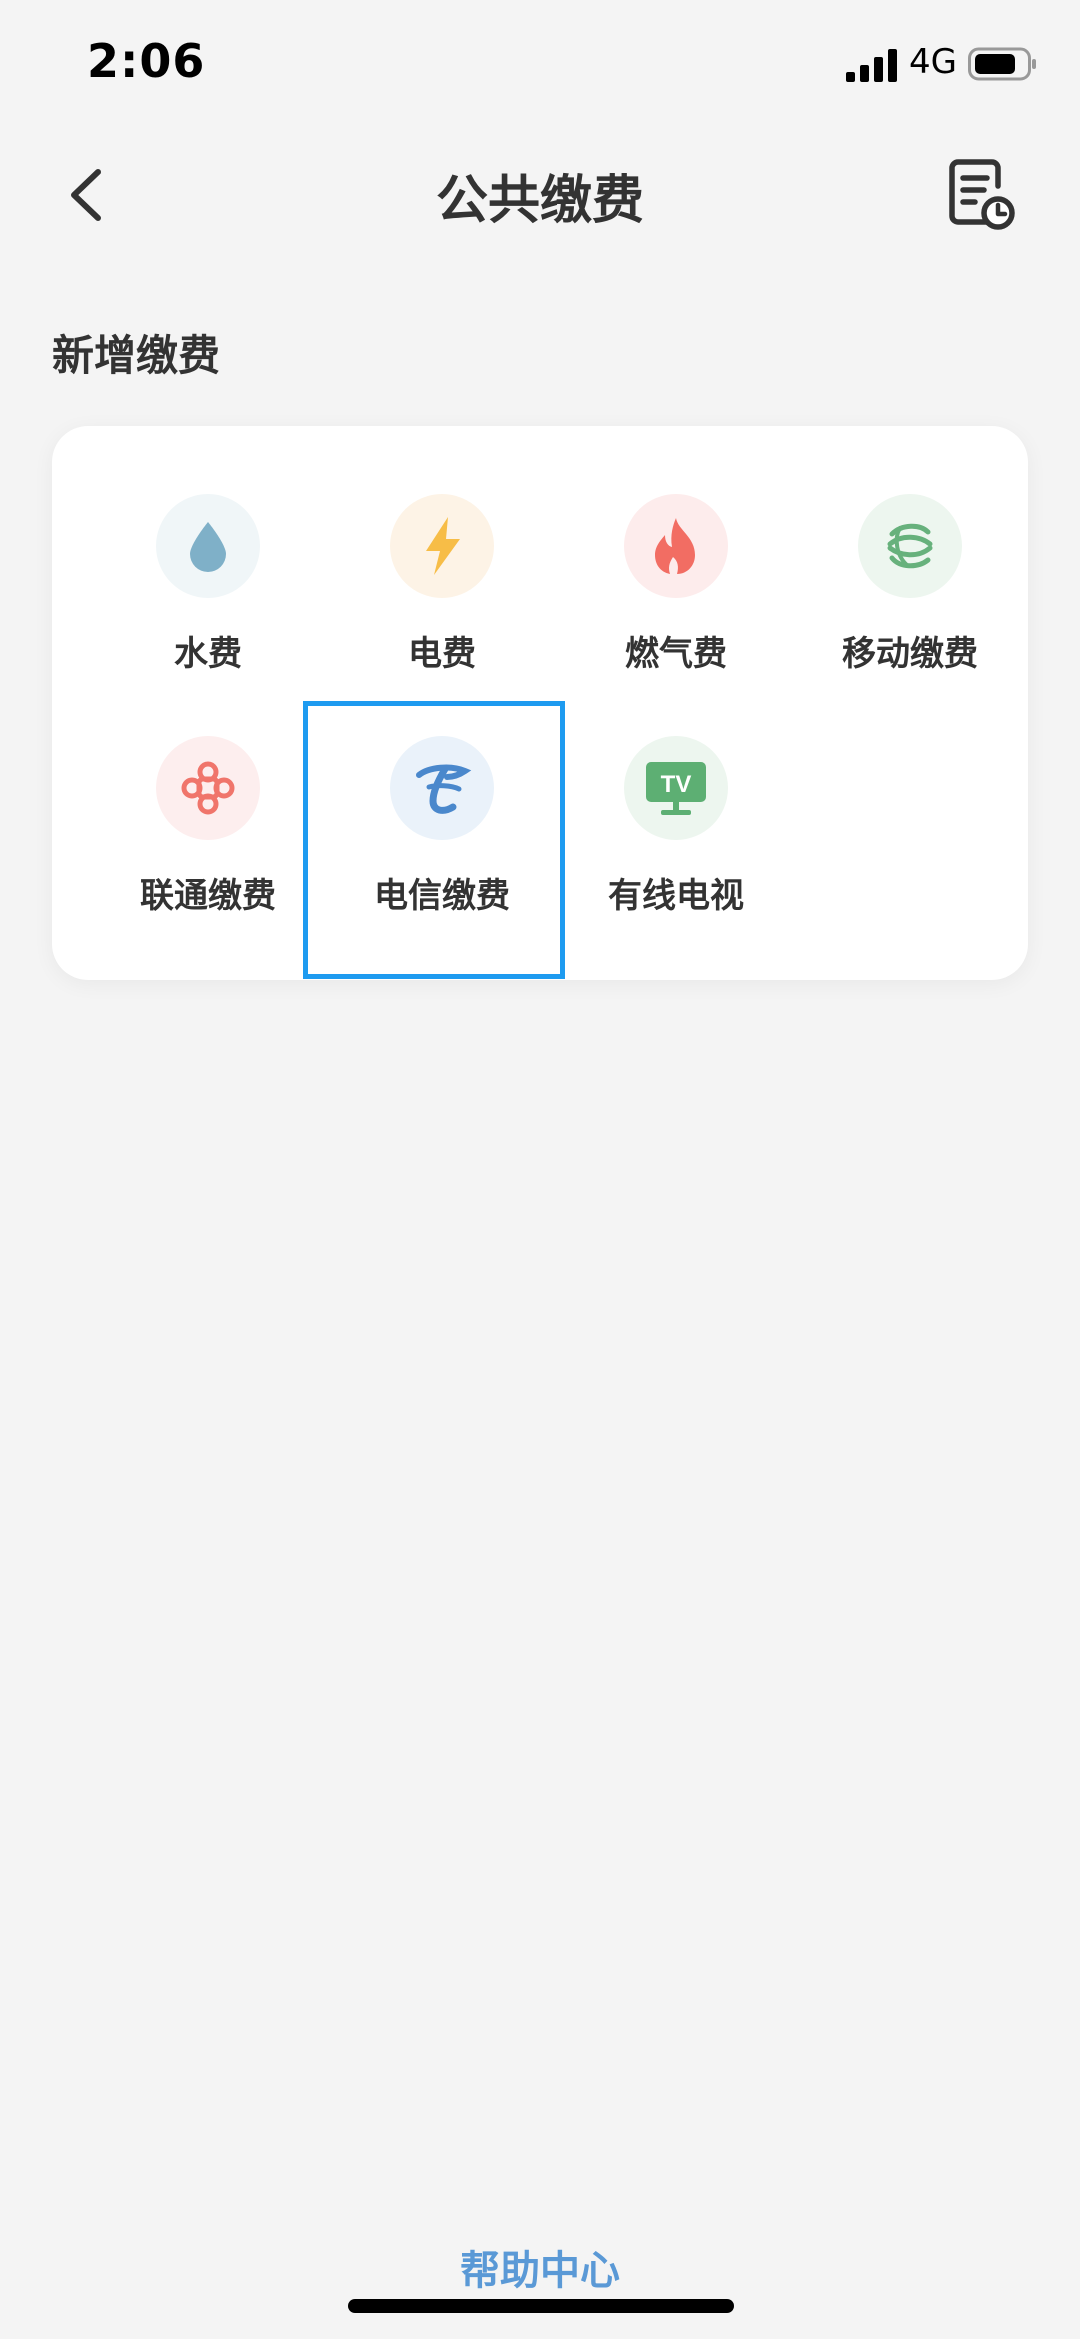 This screenshot has height=2339, width=1080. What do you see at coordinates (434, 840) in the screenshot?
I see `selection-highlight` at bounding box center [434, 840].